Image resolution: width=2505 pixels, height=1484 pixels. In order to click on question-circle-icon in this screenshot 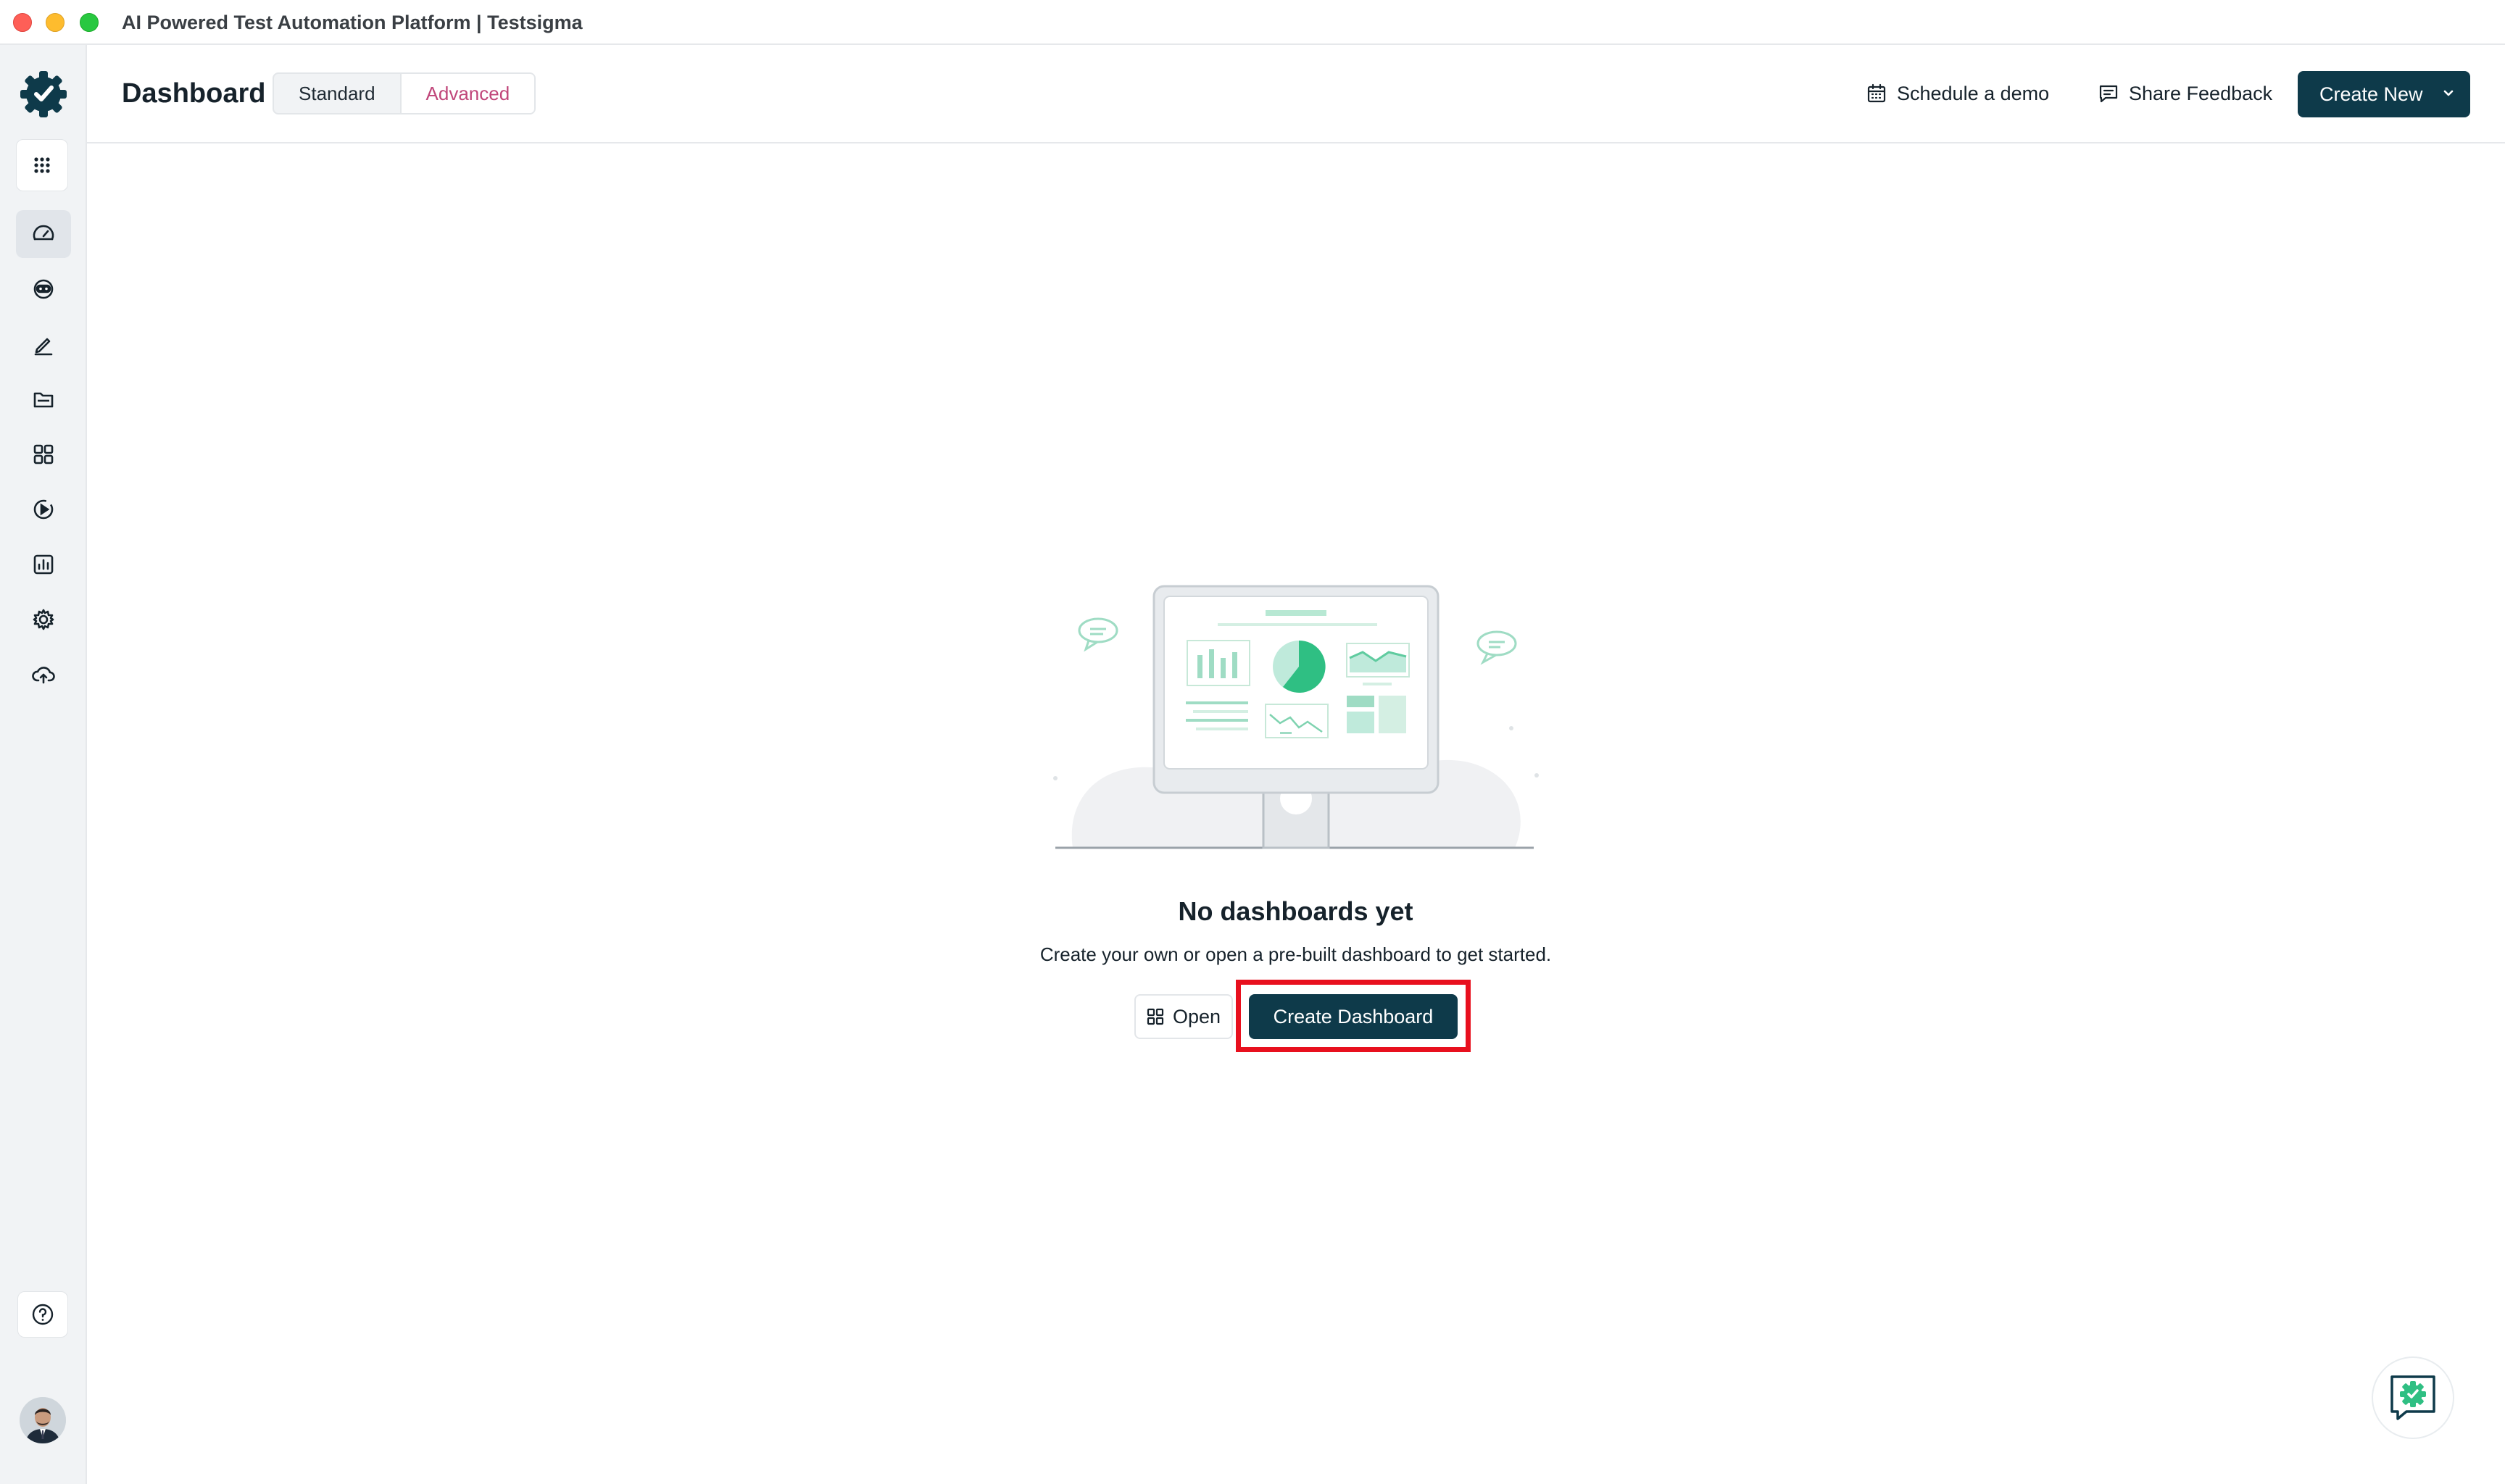, I will do `click(42, 1315)`.